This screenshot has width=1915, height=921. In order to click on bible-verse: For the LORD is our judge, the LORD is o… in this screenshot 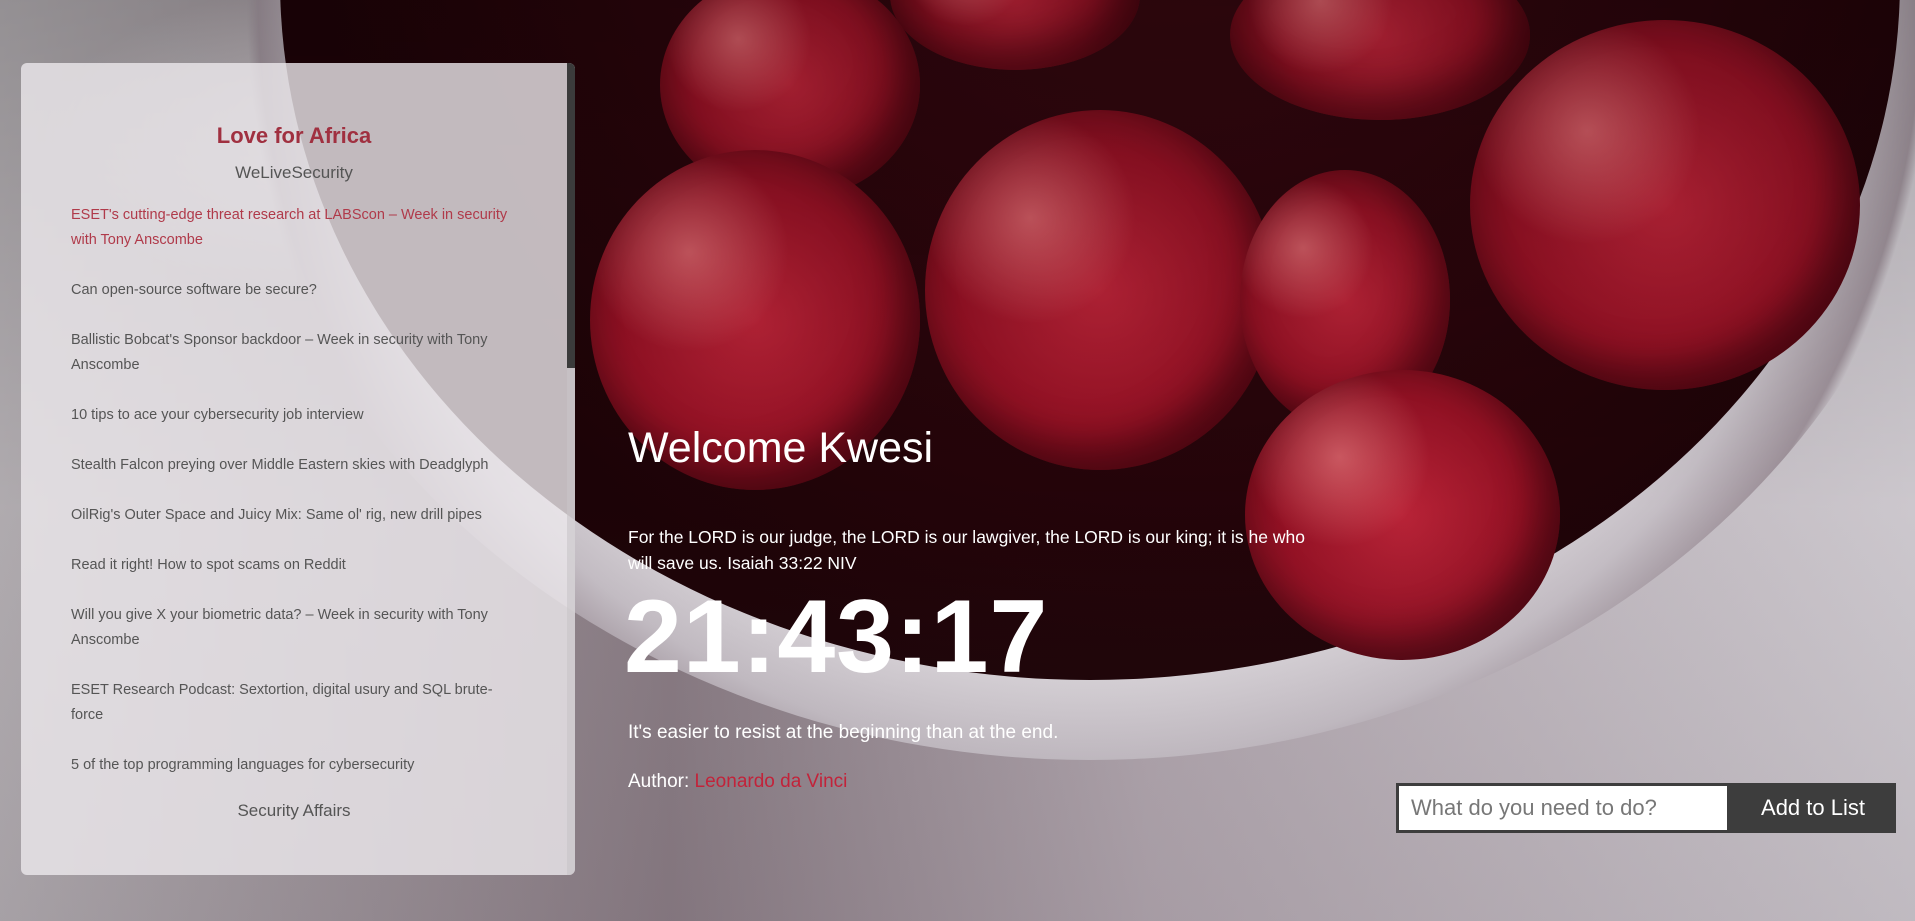, I will do `click(966, 550)`.